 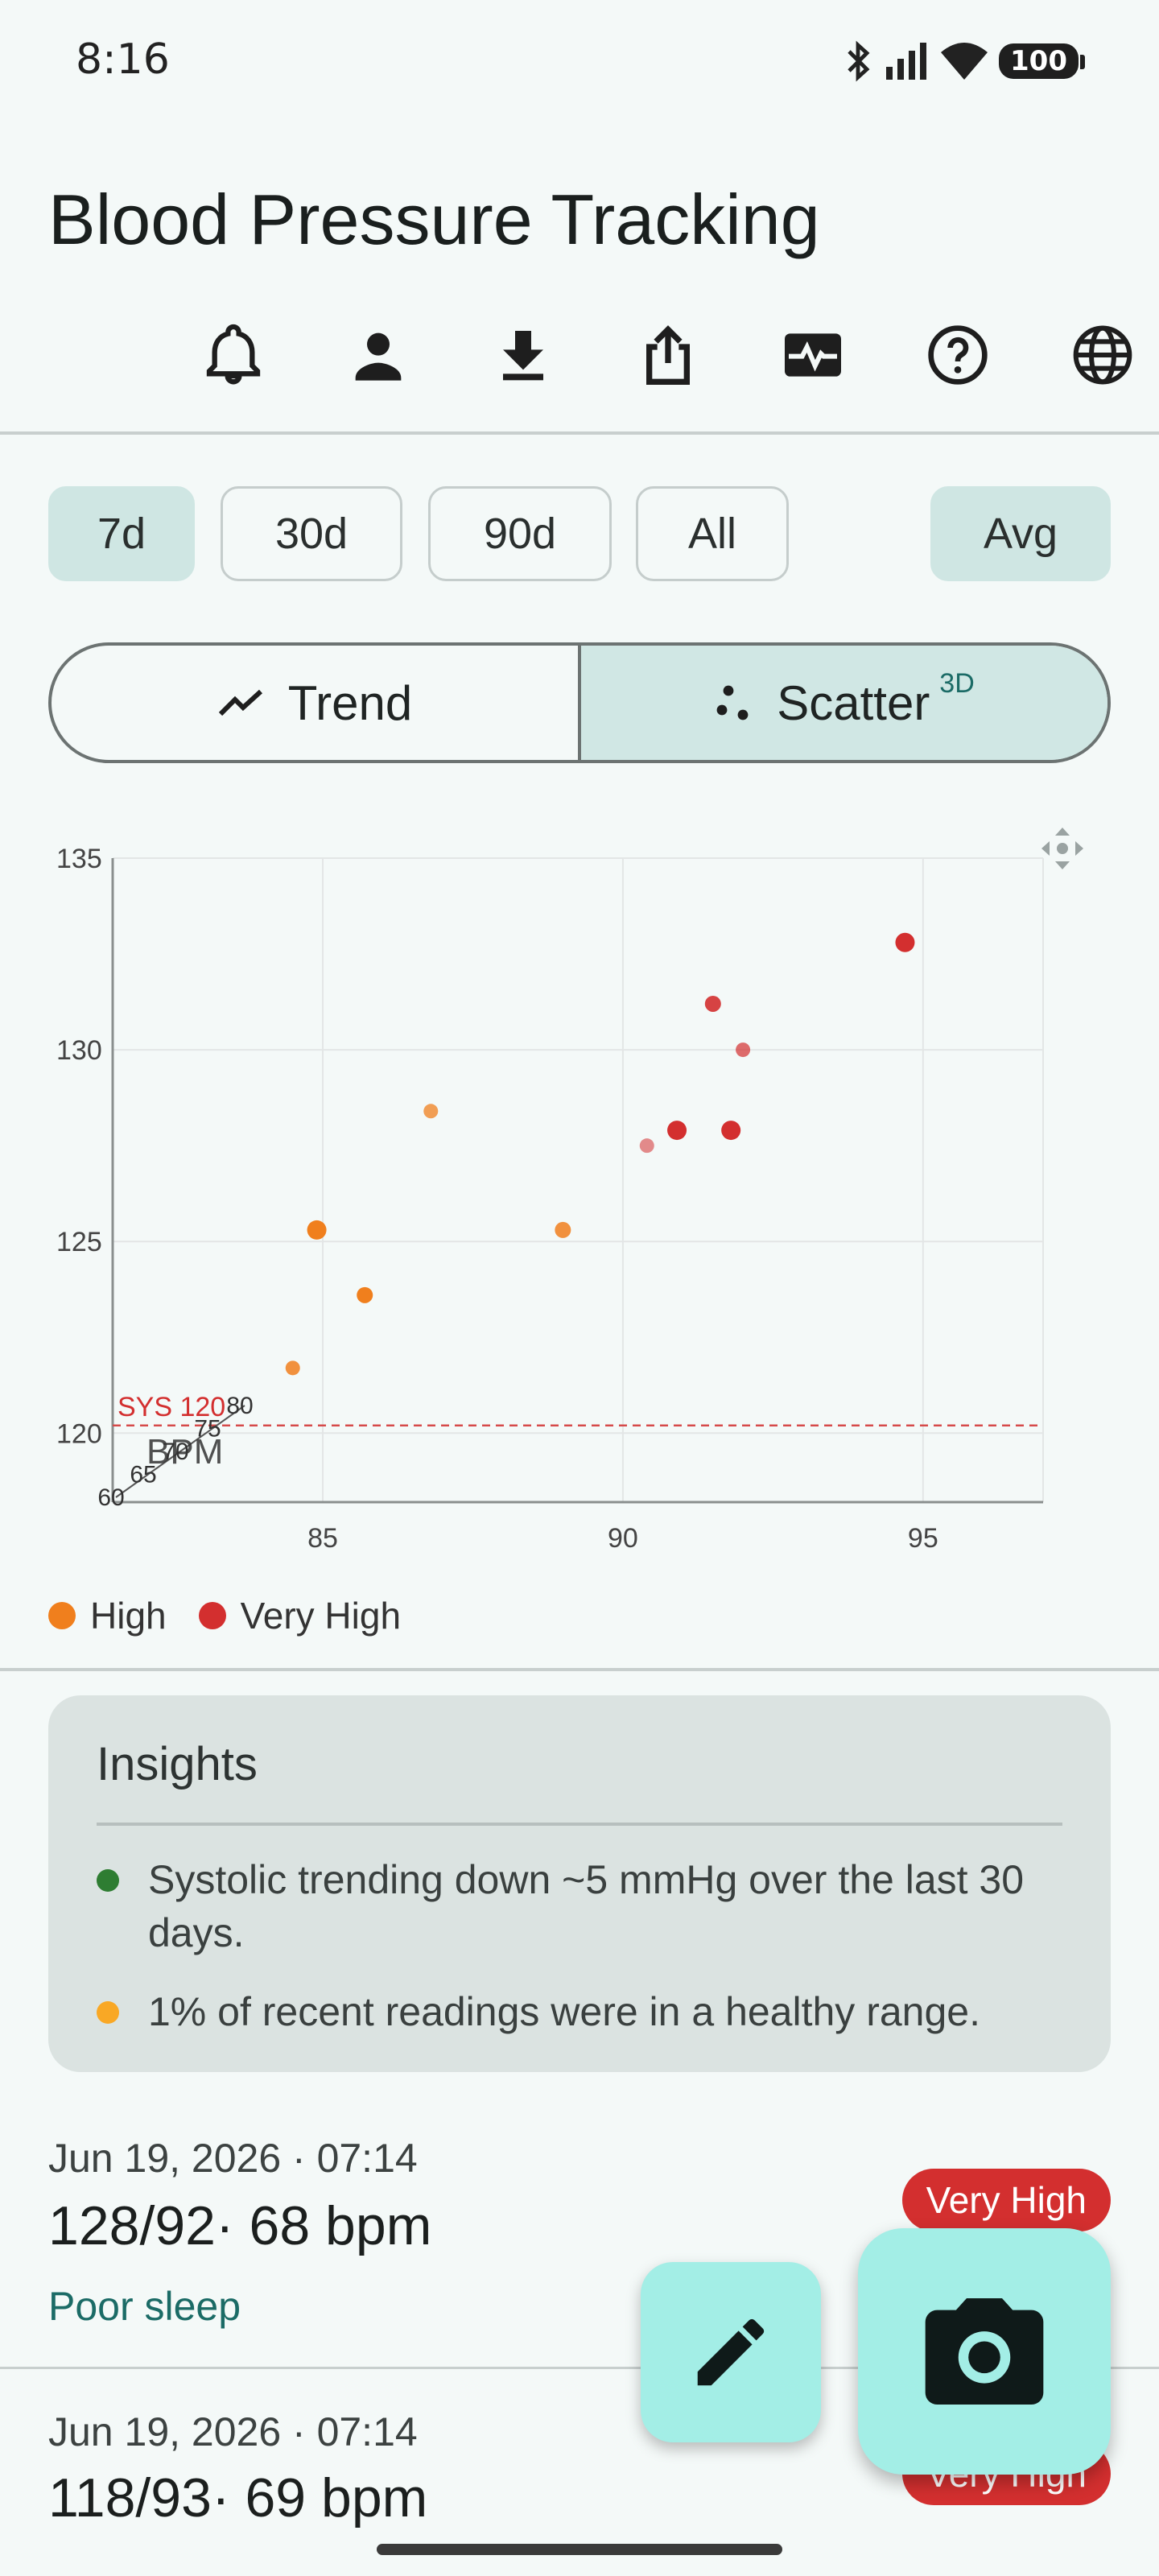 I want to click on chart-points, so click(x=600, y=1154).